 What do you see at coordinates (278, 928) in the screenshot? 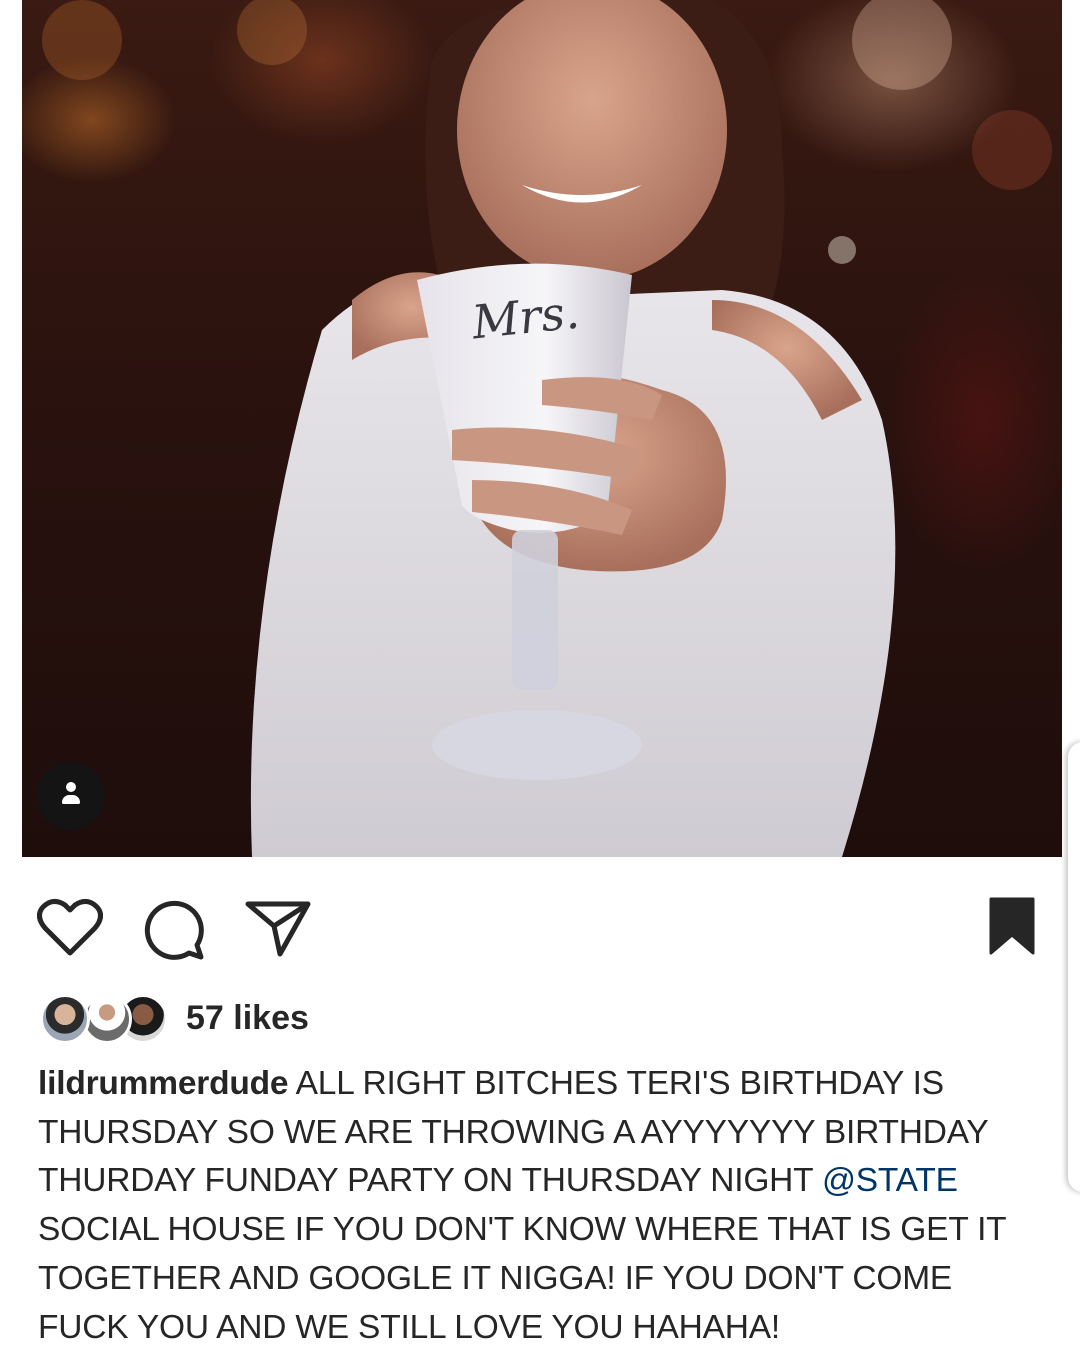
I see `paper-plane-icon` at bounding box center [278, 928].